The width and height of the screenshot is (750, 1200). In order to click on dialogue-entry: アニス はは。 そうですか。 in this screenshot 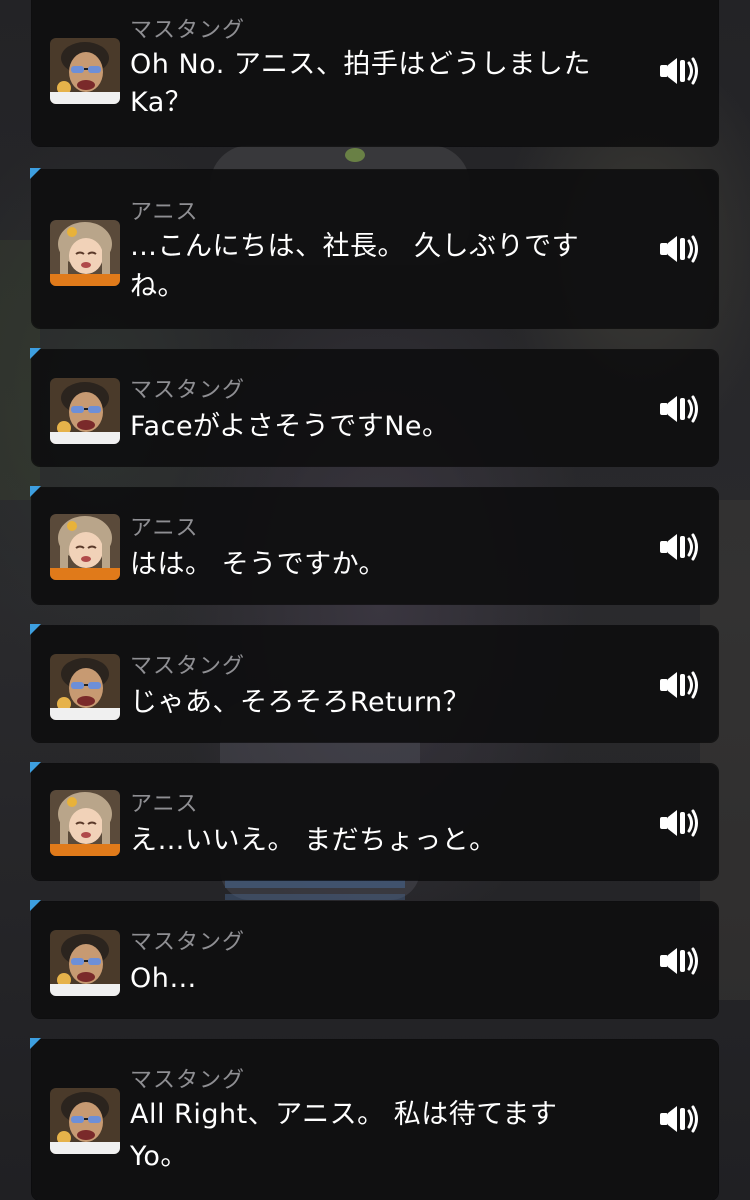, I will do `click(374, 545)`.